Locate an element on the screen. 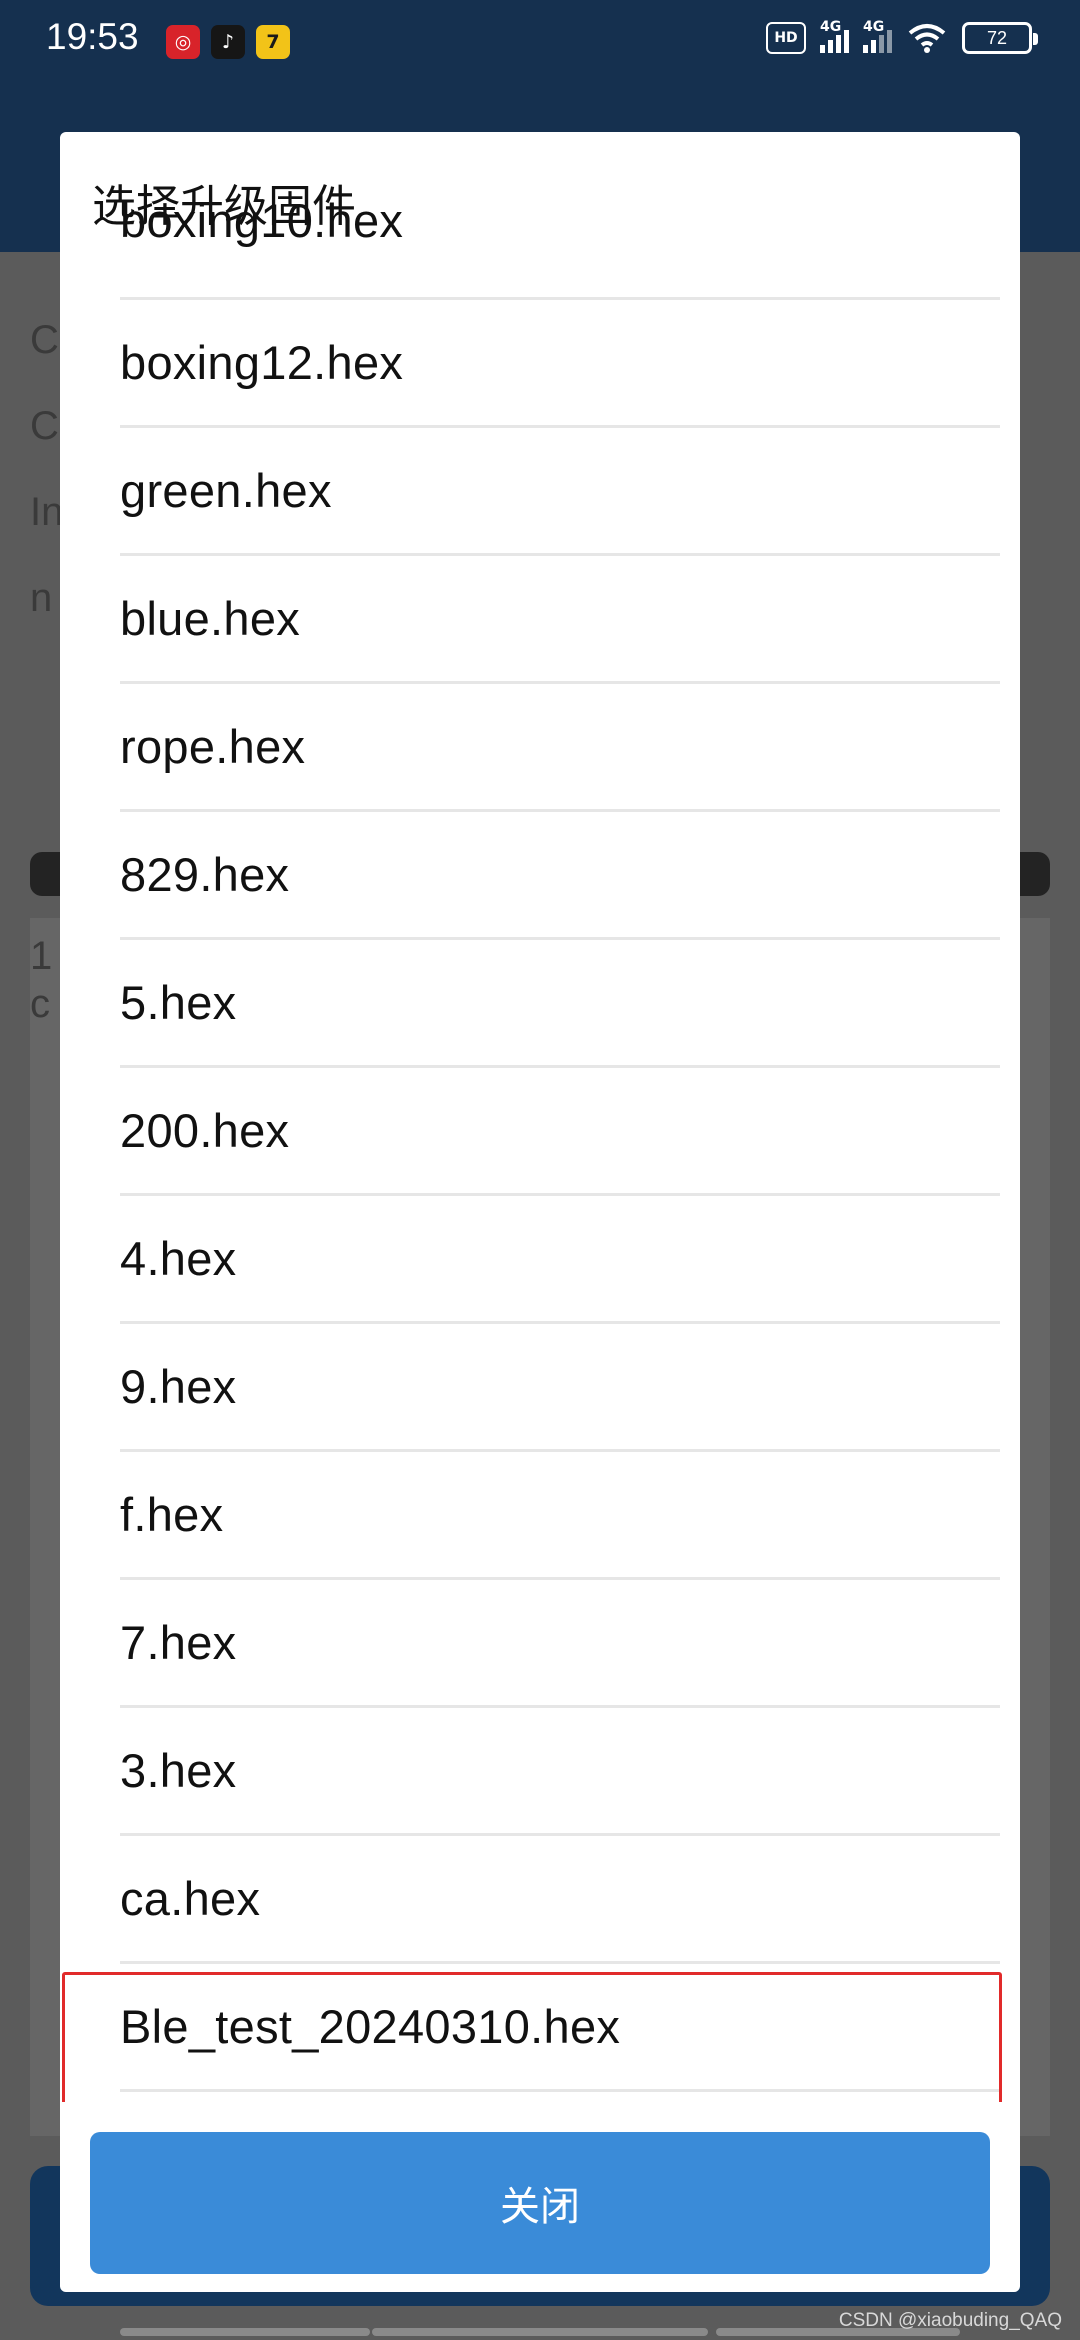  tiktok-icon: ♪ is located at coordinates (228, 42).